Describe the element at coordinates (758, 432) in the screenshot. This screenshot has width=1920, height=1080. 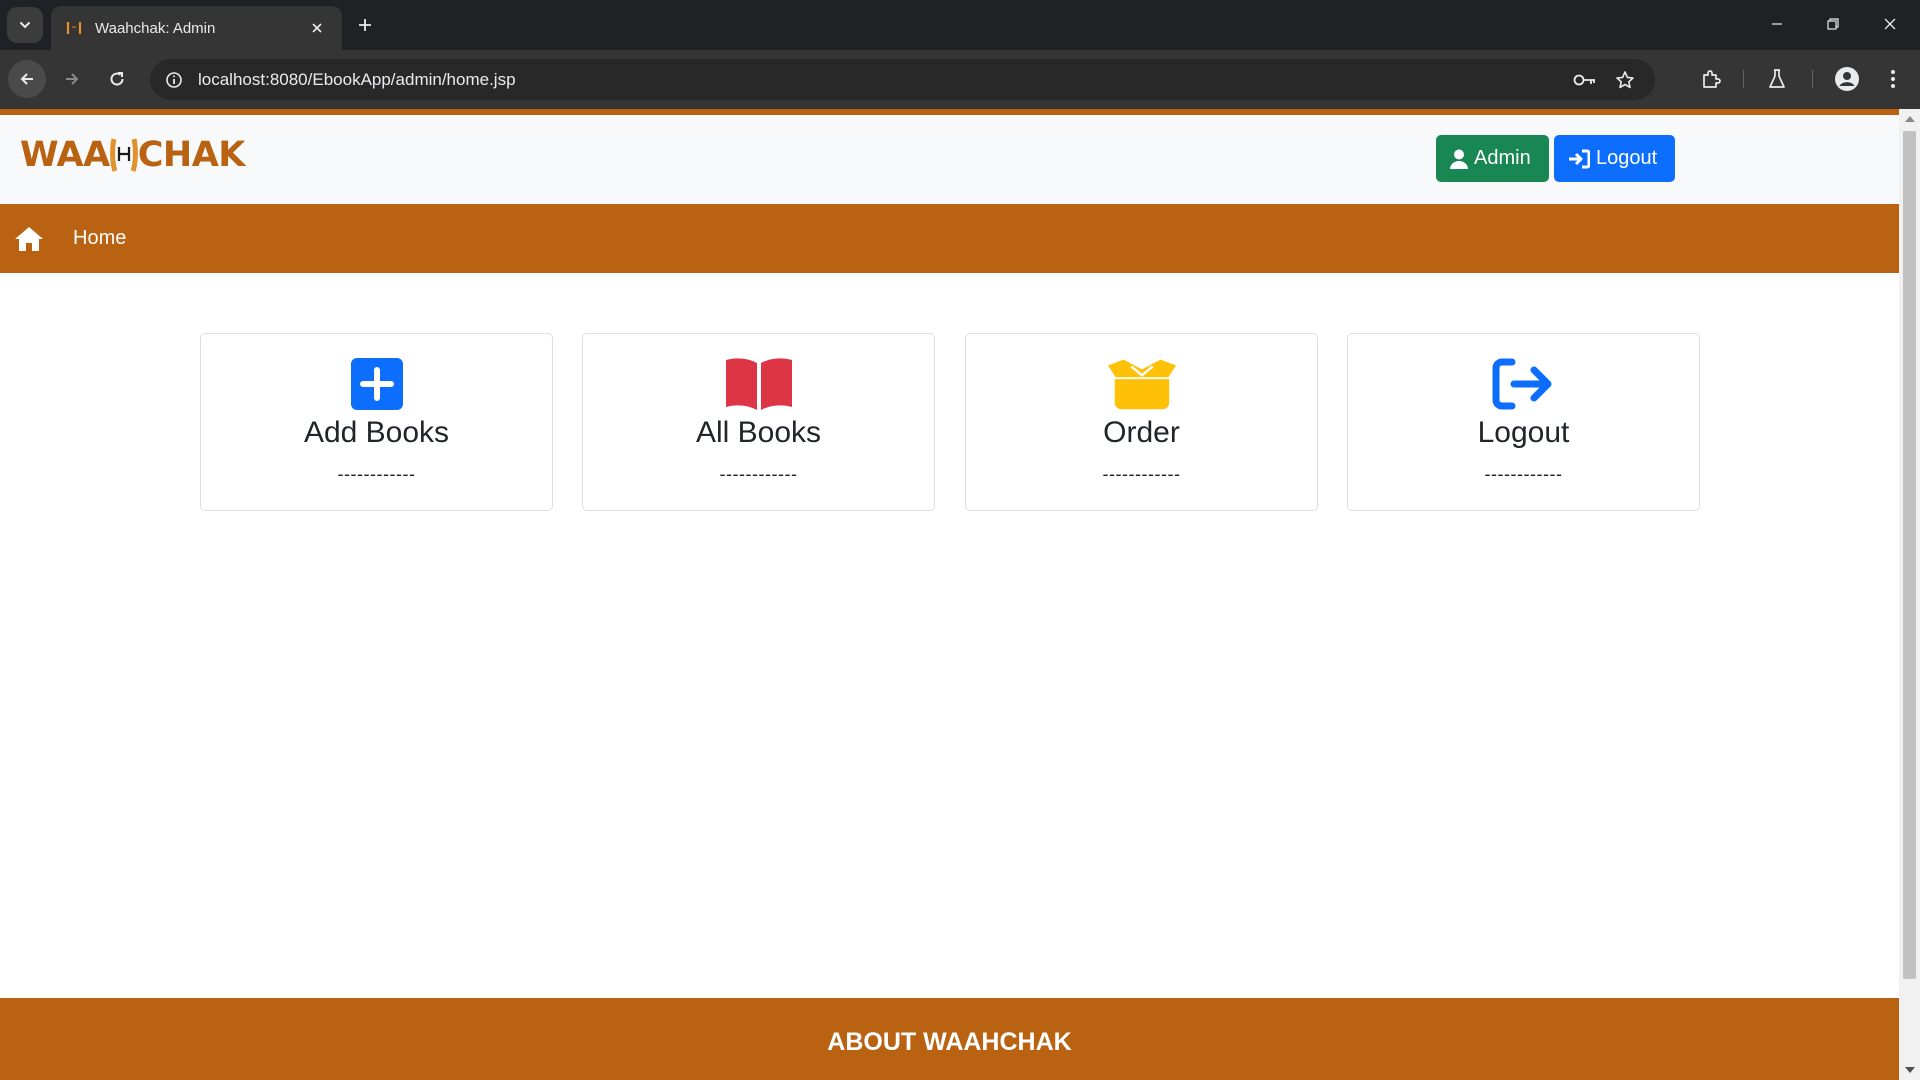
I see `card-title: All Books` at that location.